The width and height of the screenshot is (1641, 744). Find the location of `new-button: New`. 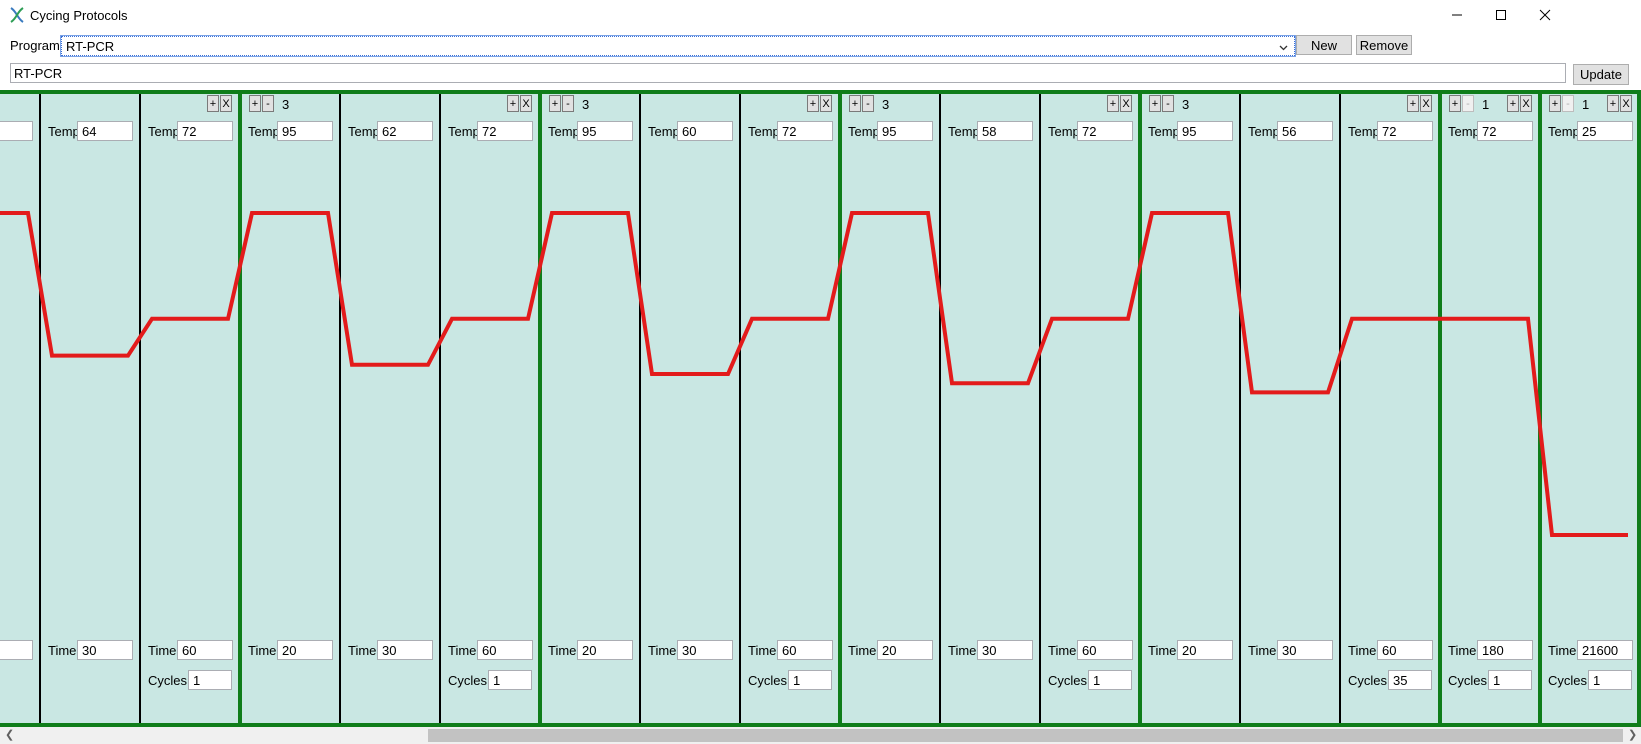

new-button: New is located at coordinates (1324, 45).